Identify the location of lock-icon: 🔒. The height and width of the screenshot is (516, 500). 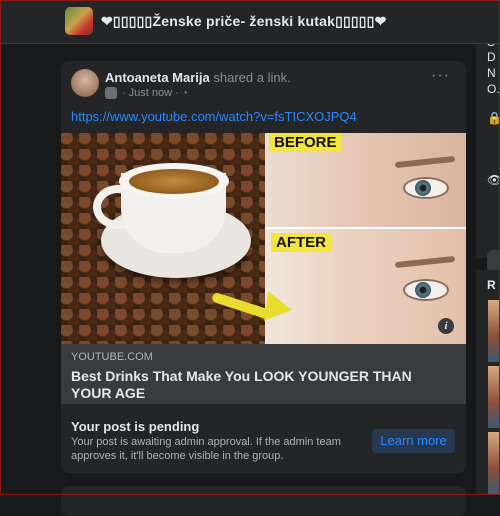
(493, 118).